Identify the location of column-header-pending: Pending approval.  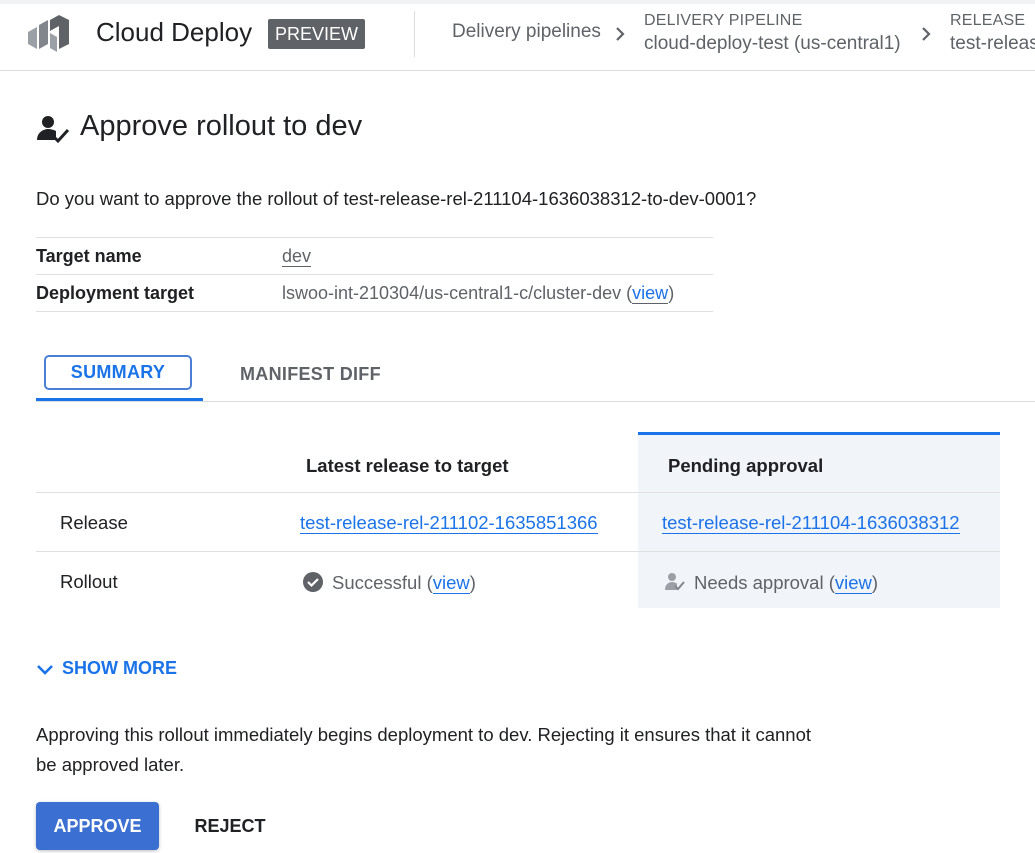
(746, 465).